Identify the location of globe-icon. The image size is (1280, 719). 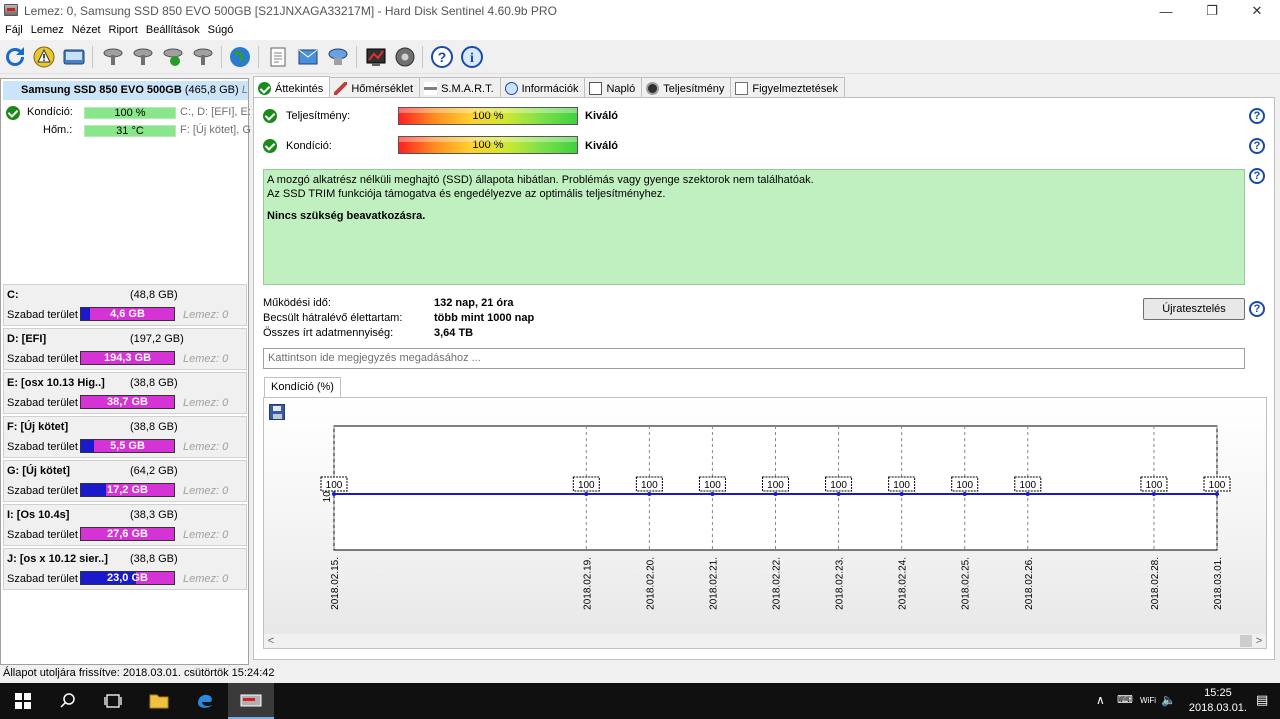
(240, 57).